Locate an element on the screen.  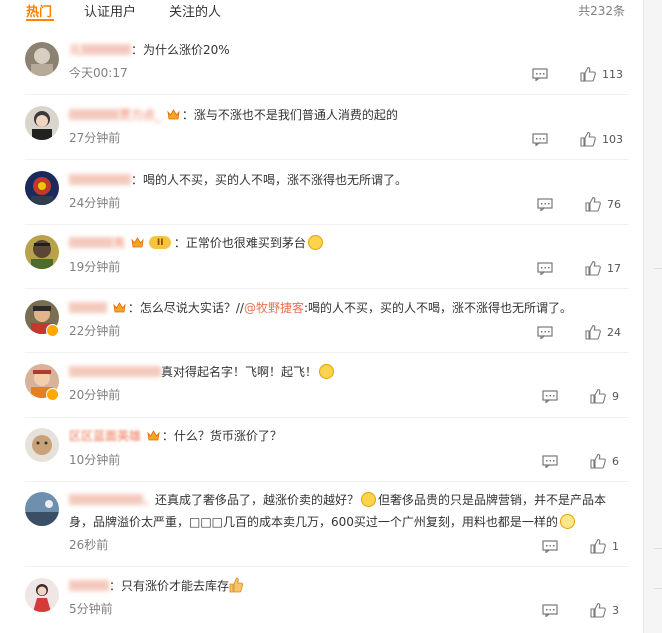
comment-tabs: 热门 认证用户 关注的人 共232条 is located at coordinates (321, 11).